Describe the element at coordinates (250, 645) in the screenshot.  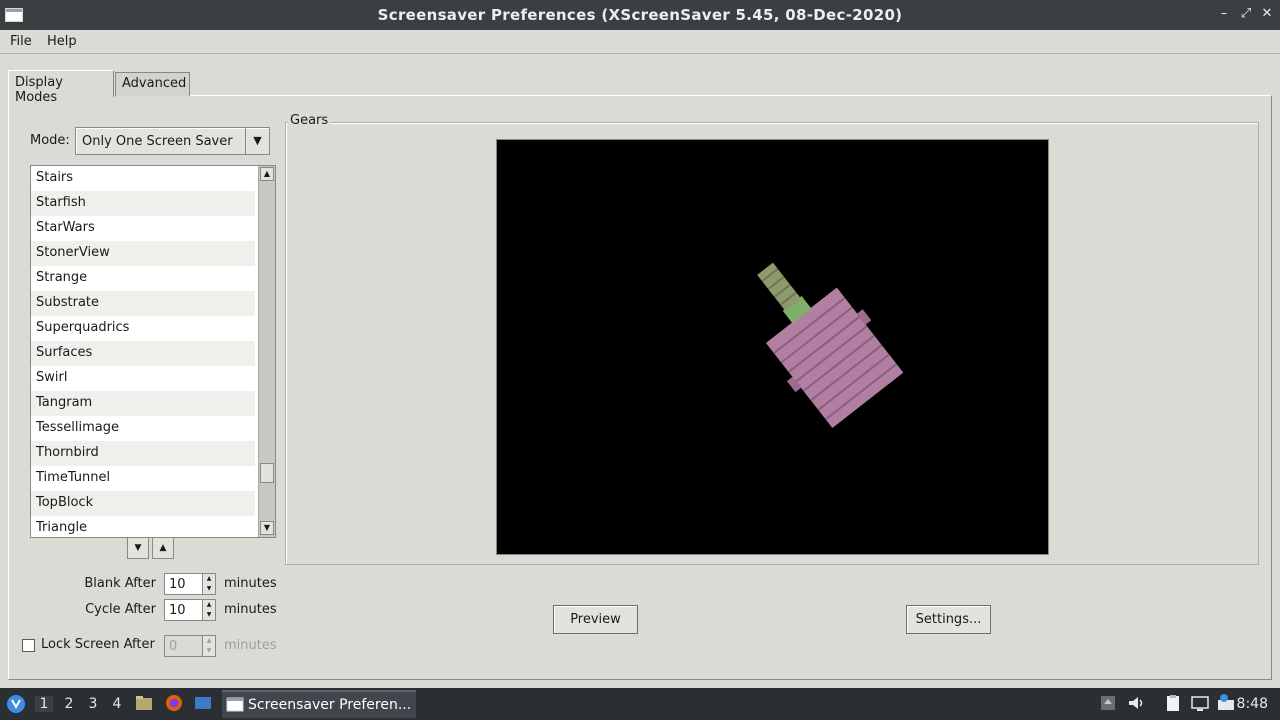
I see `lock-units: minutes` at that location.